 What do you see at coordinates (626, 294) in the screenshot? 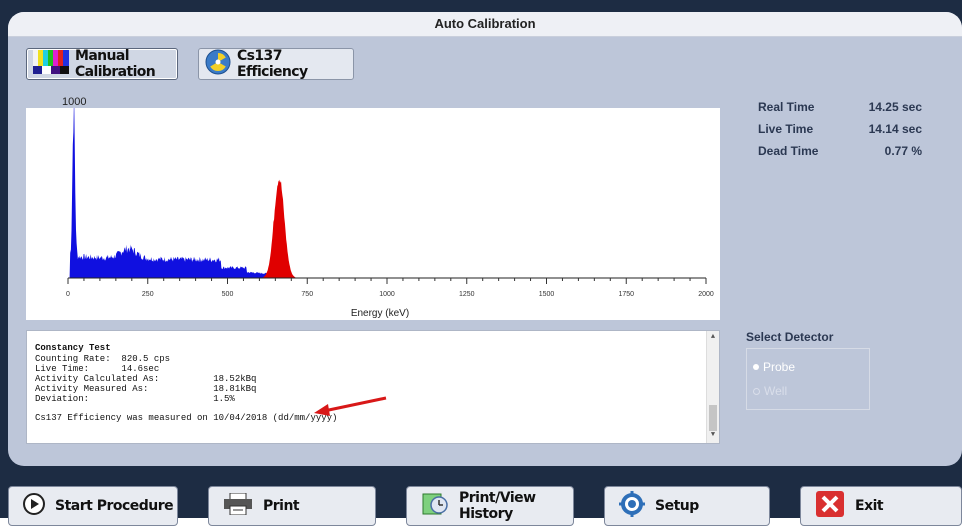
I see `x-tick-label: 1750` at bounding box center [626, 294].